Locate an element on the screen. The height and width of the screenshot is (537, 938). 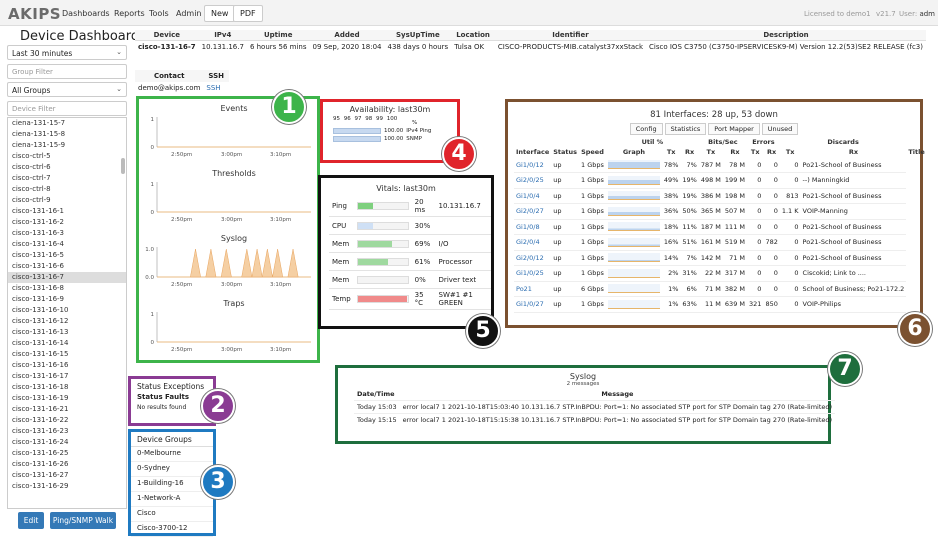
device-list-item: cisco-131-16-5 is located at coordinates (67, 255).